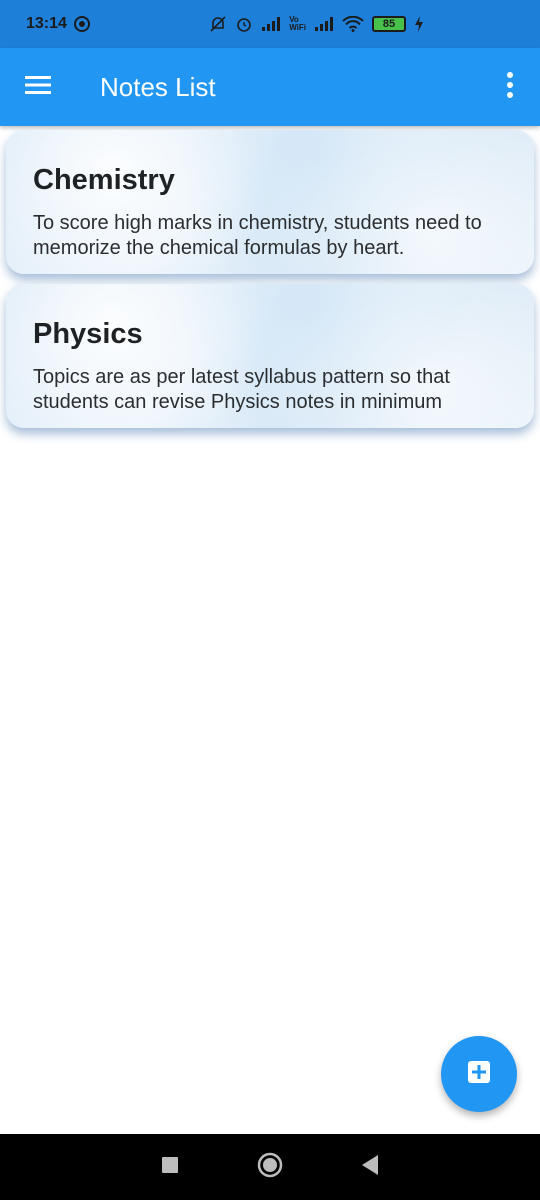  Describe the element at coordinates (158, 86) in the screenshot. I see `page-title: Notes List` at that location.